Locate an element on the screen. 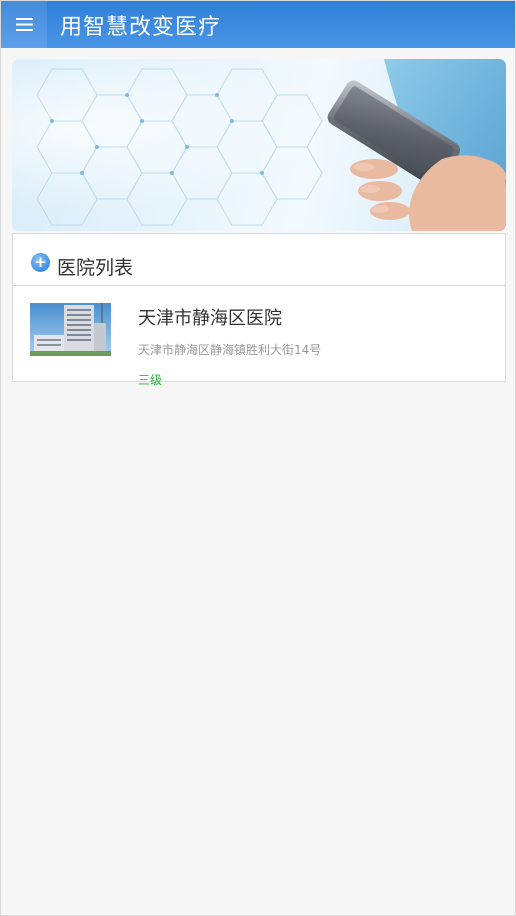 The width and height of the screenshot is (516, 916). hamburger-menu-icon is located at coordinates (24, 24).